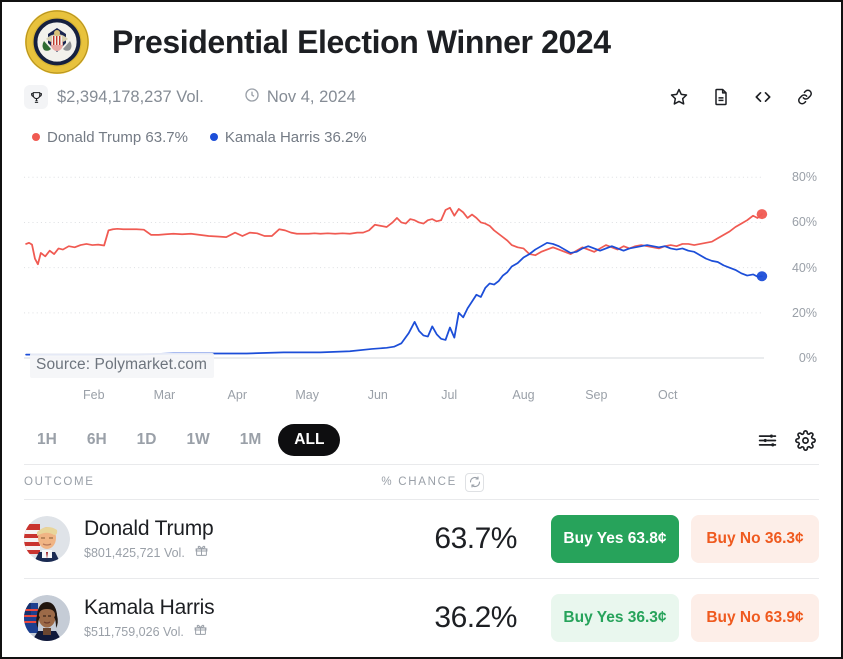  What do you see at coordinates (134, 631) in the screenshot?
I see `outcome-volume: $511,759,026 Vol.` at bounding box center [134, 631].